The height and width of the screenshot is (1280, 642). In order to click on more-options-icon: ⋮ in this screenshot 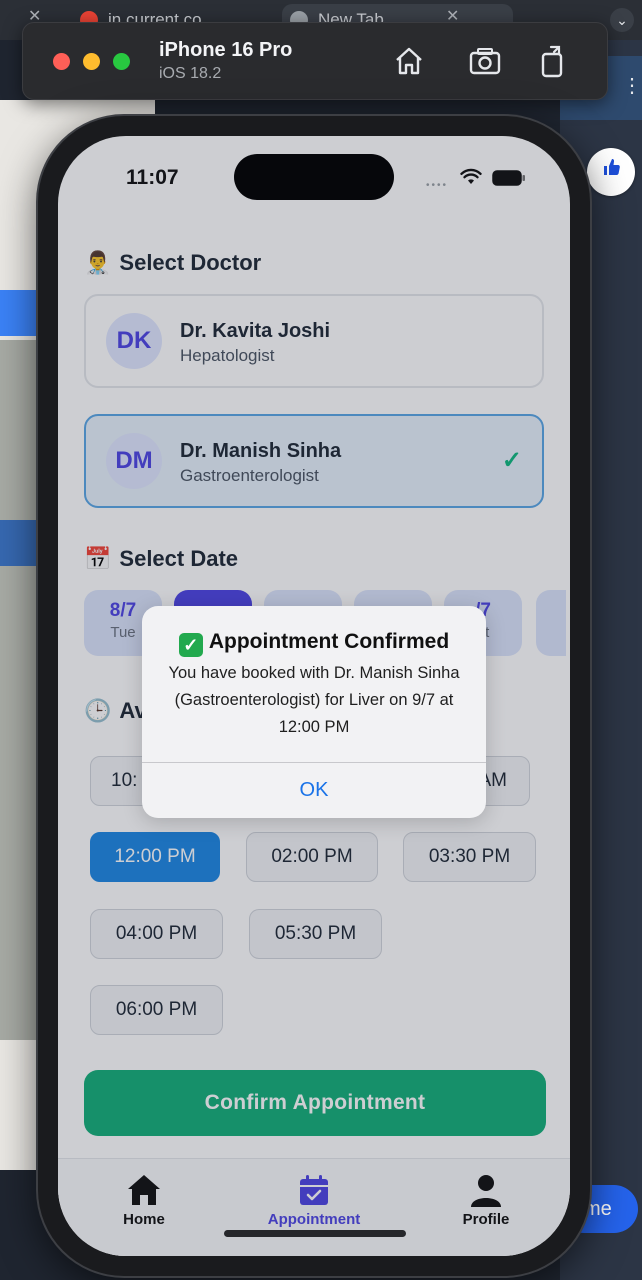, I will do `click(632, 86)`.